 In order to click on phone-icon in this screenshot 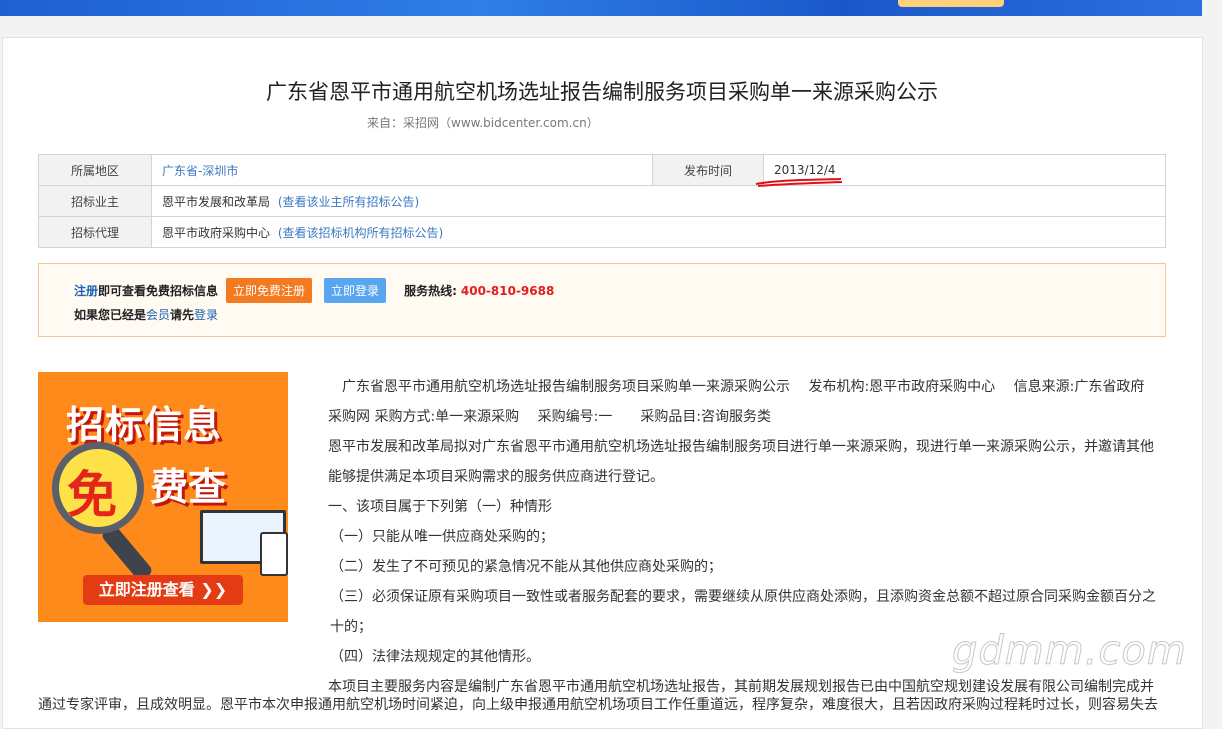, I will do `click(274, 554)`.